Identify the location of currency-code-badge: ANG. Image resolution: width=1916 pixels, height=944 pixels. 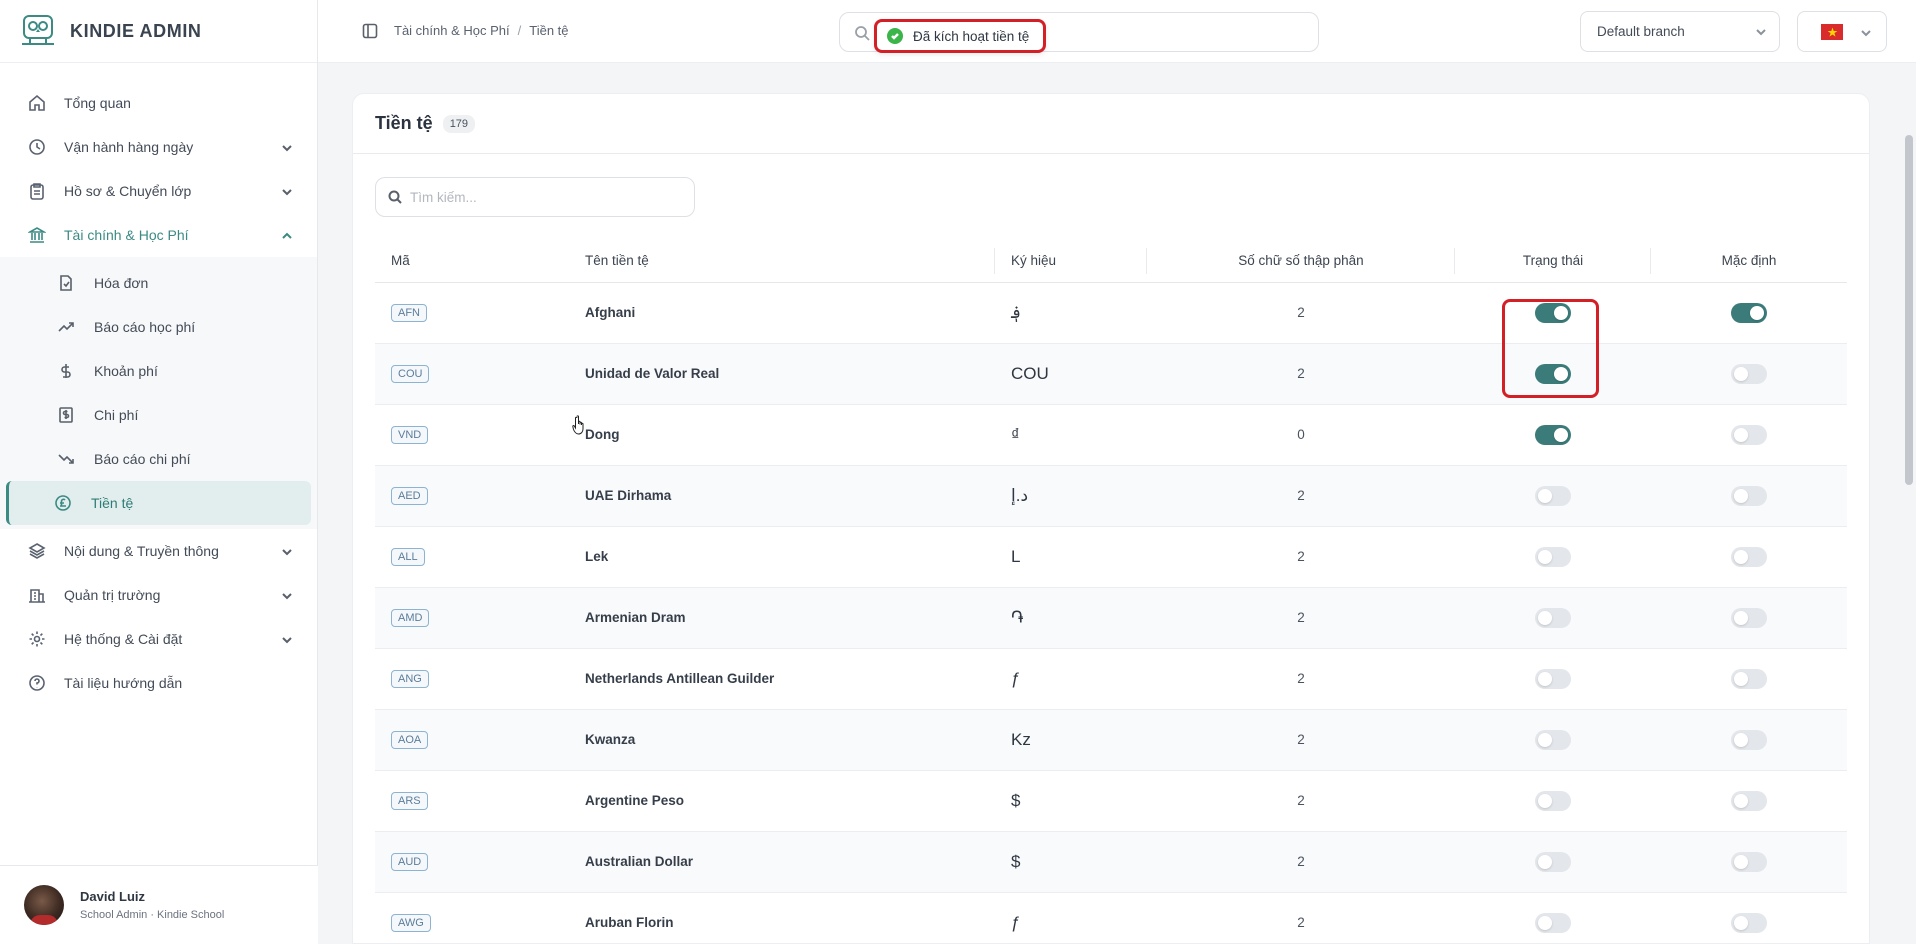
(410, 678).